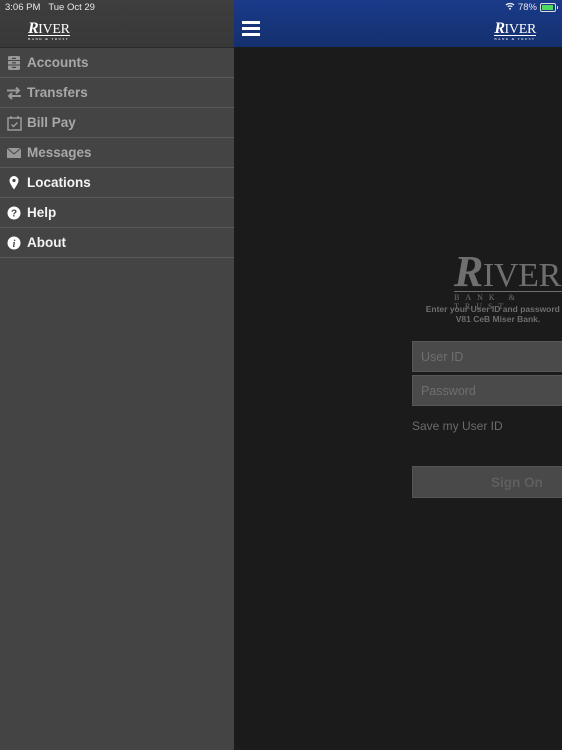 This screenshot has height=750, width=562. Describe the element at coordinates (14, 123) in the screenshot. I see `calendar-icon` at that location.